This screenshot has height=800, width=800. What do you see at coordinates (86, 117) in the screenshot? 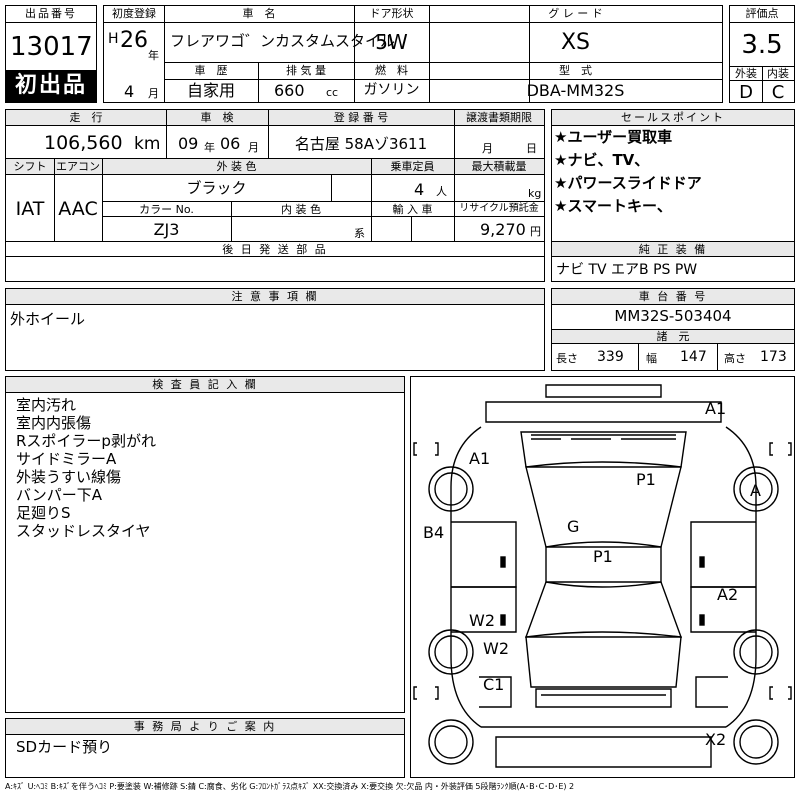
I see `mileage-label: 走 行` at bounding box center [86, 117].